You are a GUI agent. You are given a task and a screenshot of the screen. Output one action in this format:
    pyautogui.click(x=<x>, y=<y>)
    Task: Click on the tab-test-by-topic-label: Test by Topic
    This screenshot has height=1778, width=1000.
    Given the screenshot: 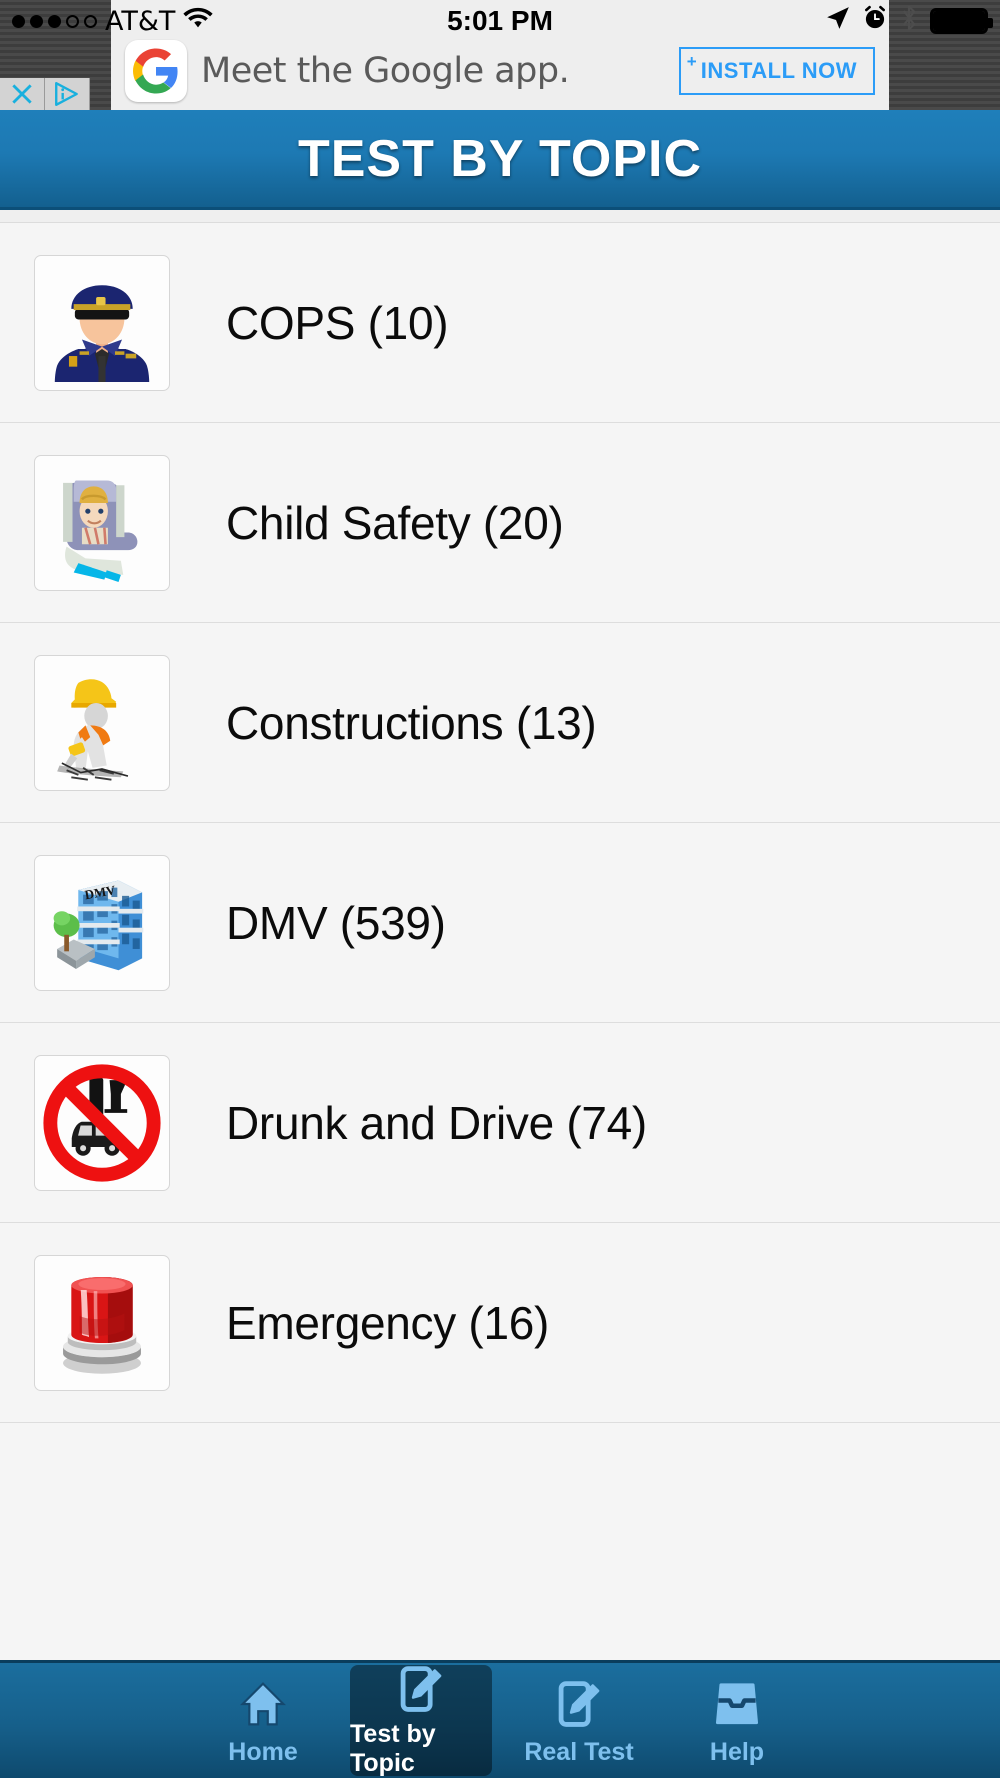 What is the action you would take?
    pyautogui.click(x=393, y=1748)
    